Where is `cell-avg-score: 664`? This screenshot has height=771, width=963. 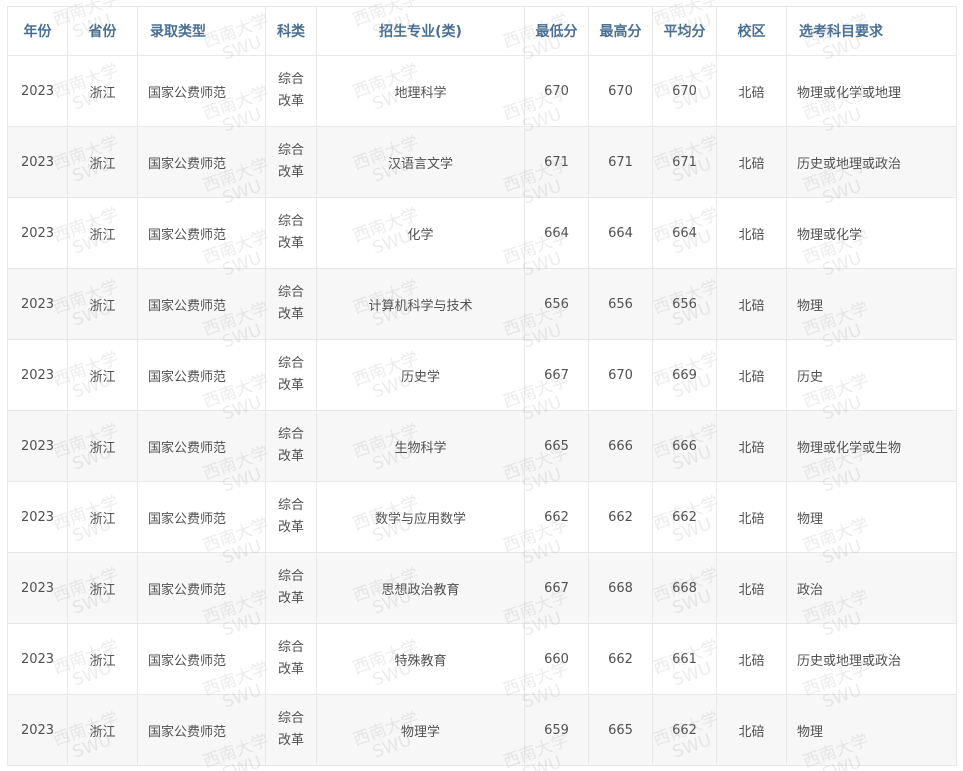
cell-avg-score: 664 is located at coordinates (684, 233).